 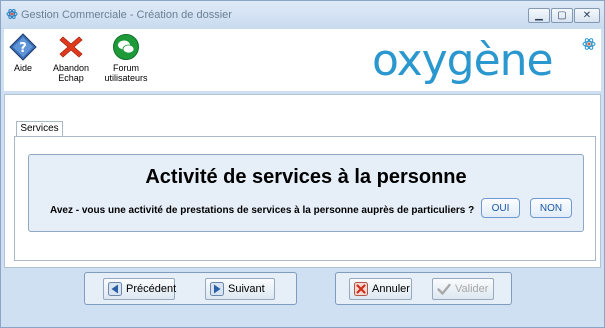 I want to click on page-heading: Activité de services à la personne, so click(x=306, y=177).